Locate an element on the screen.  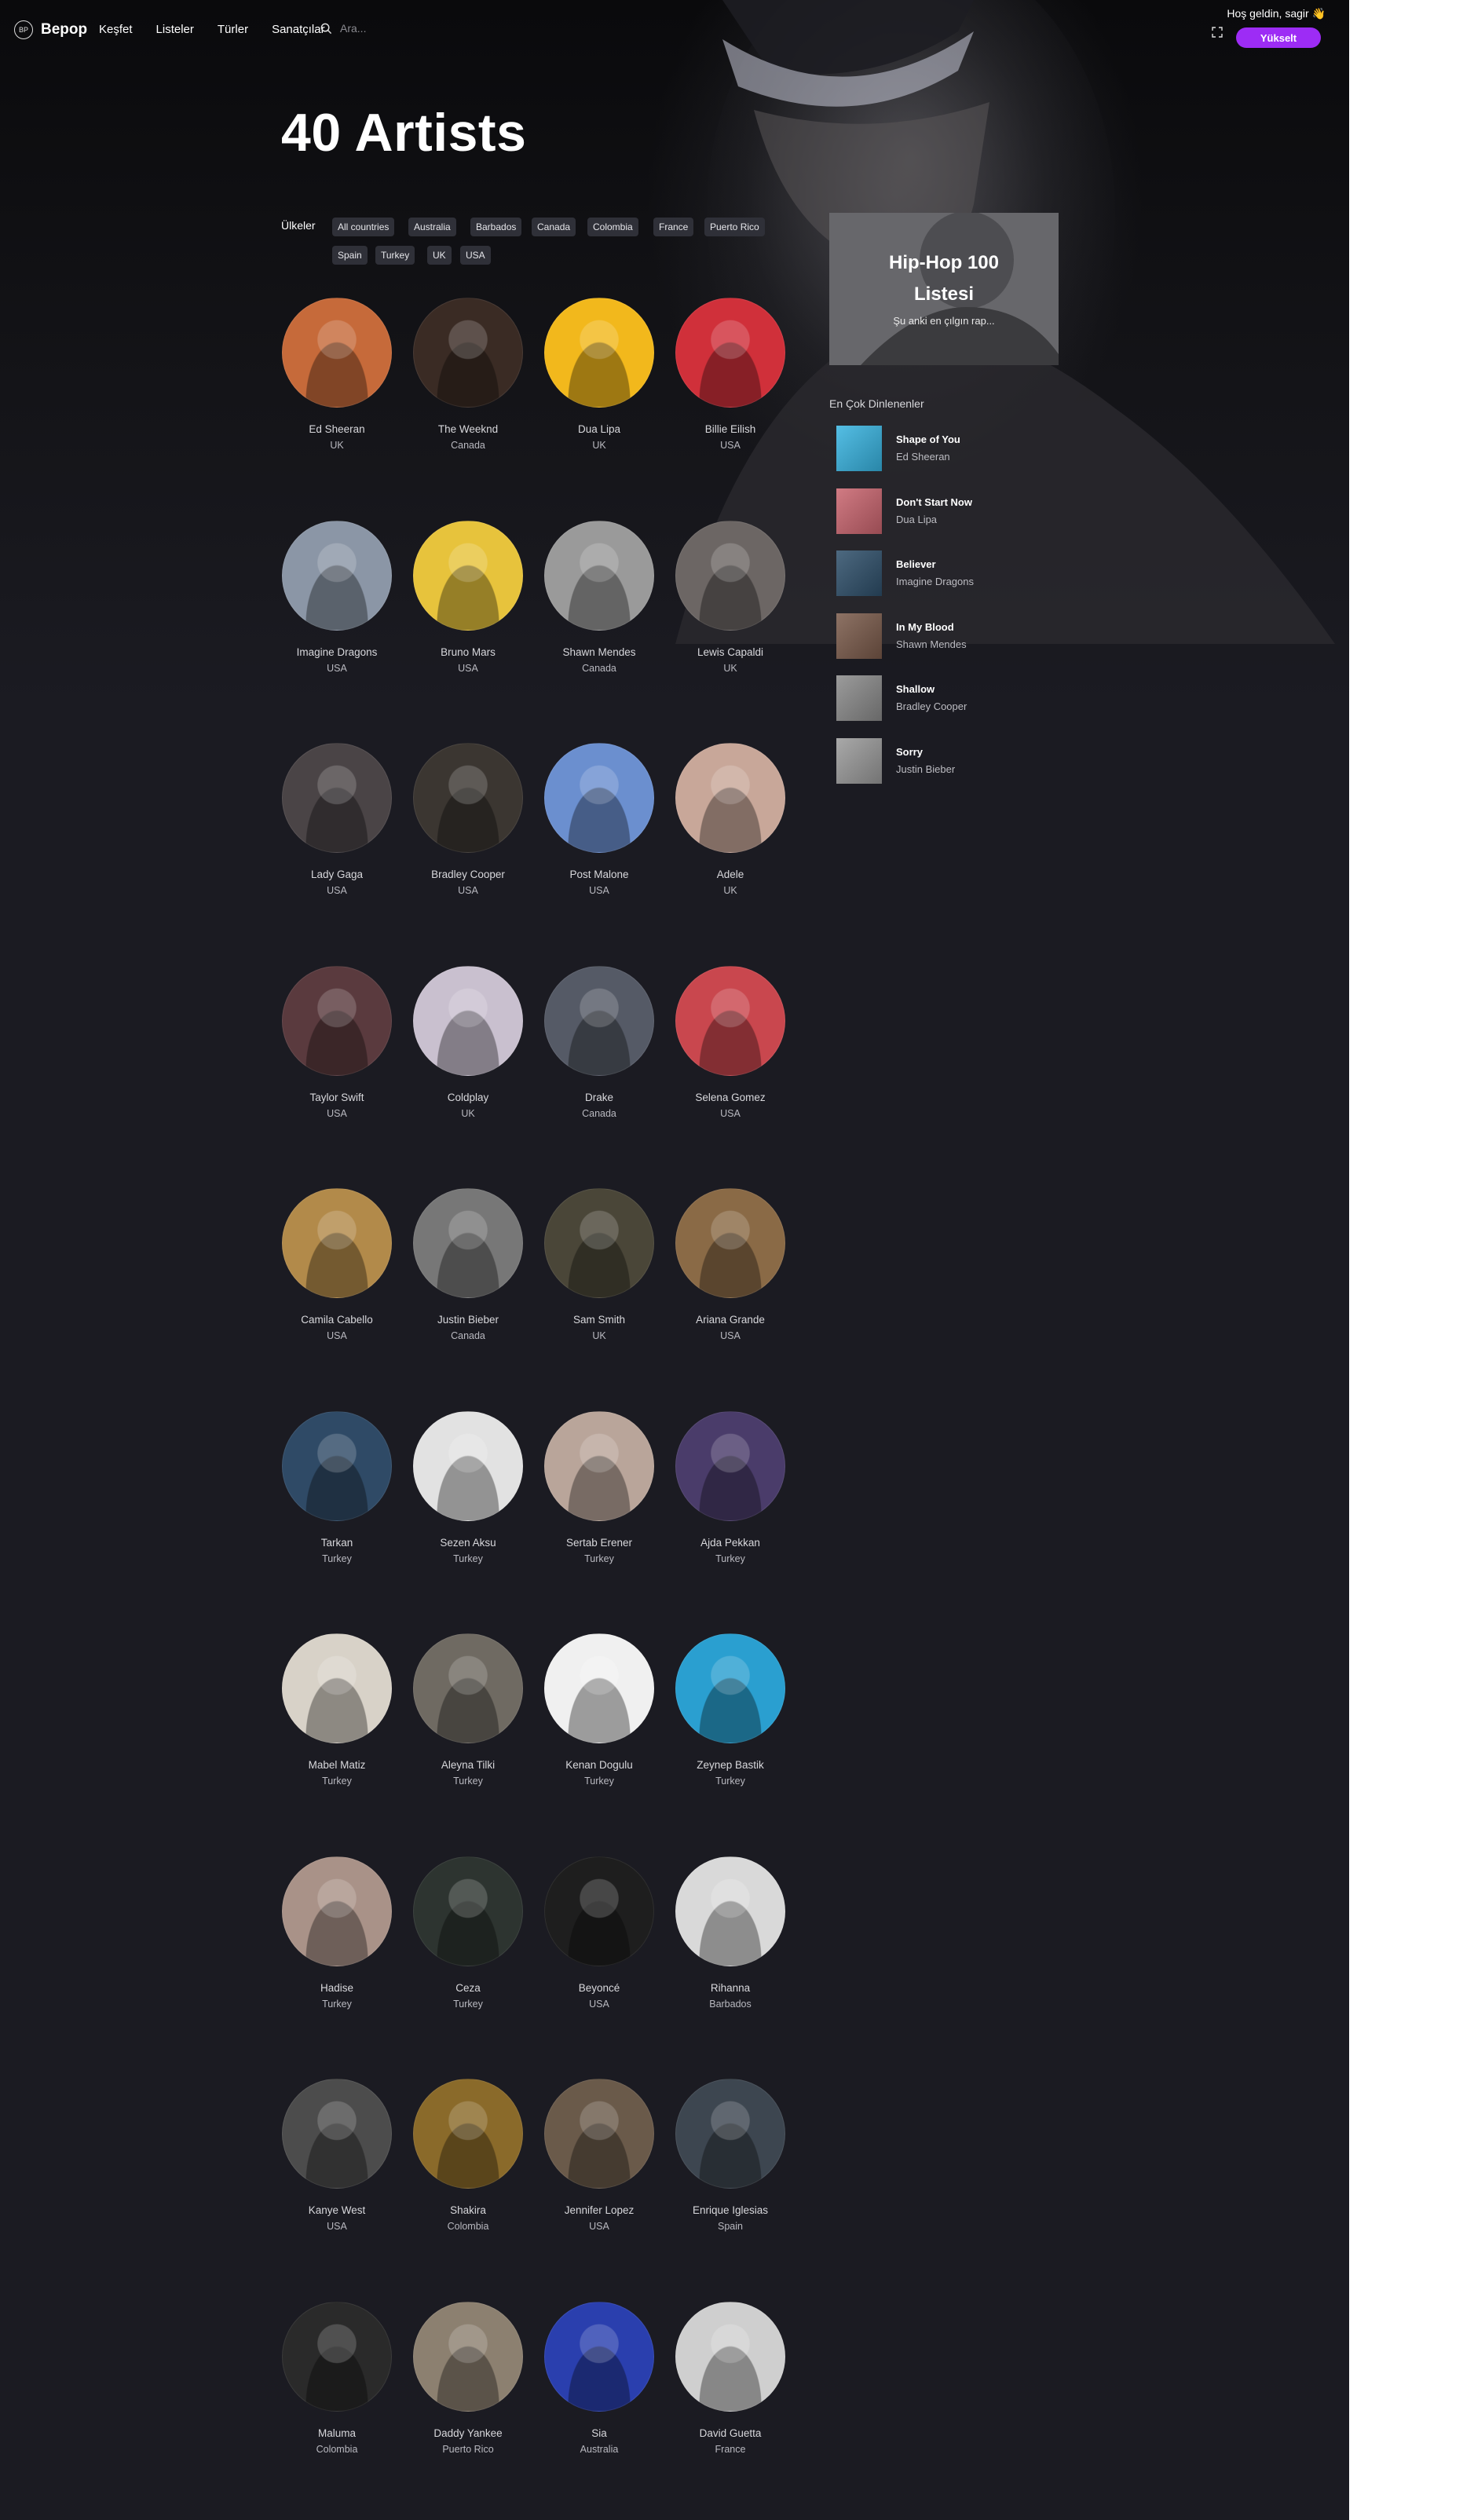
artist-card: Hadise Turkey is located at coordinates (337, 1933).